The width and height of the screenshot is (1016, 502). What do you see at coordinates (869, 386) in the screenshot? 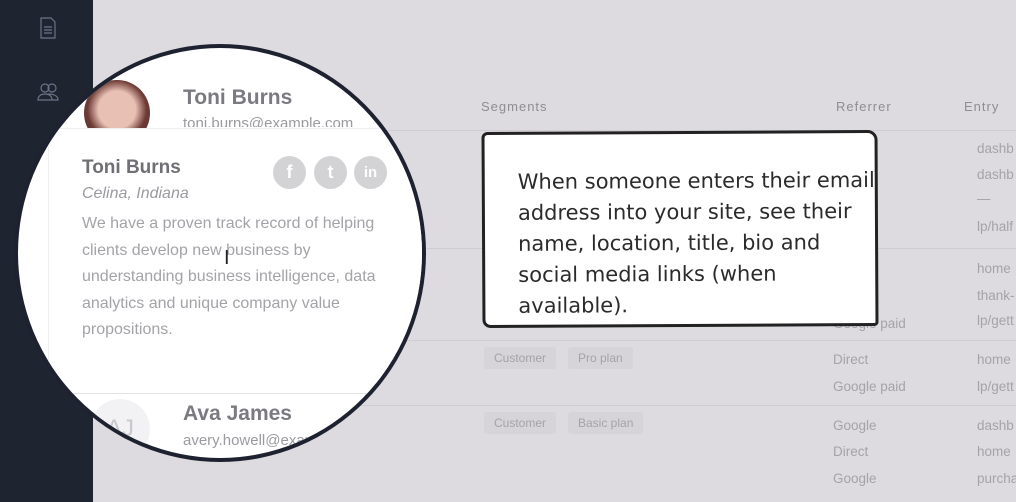
I see `referrer-cell: Google paid` at bounding box center [869, 386].